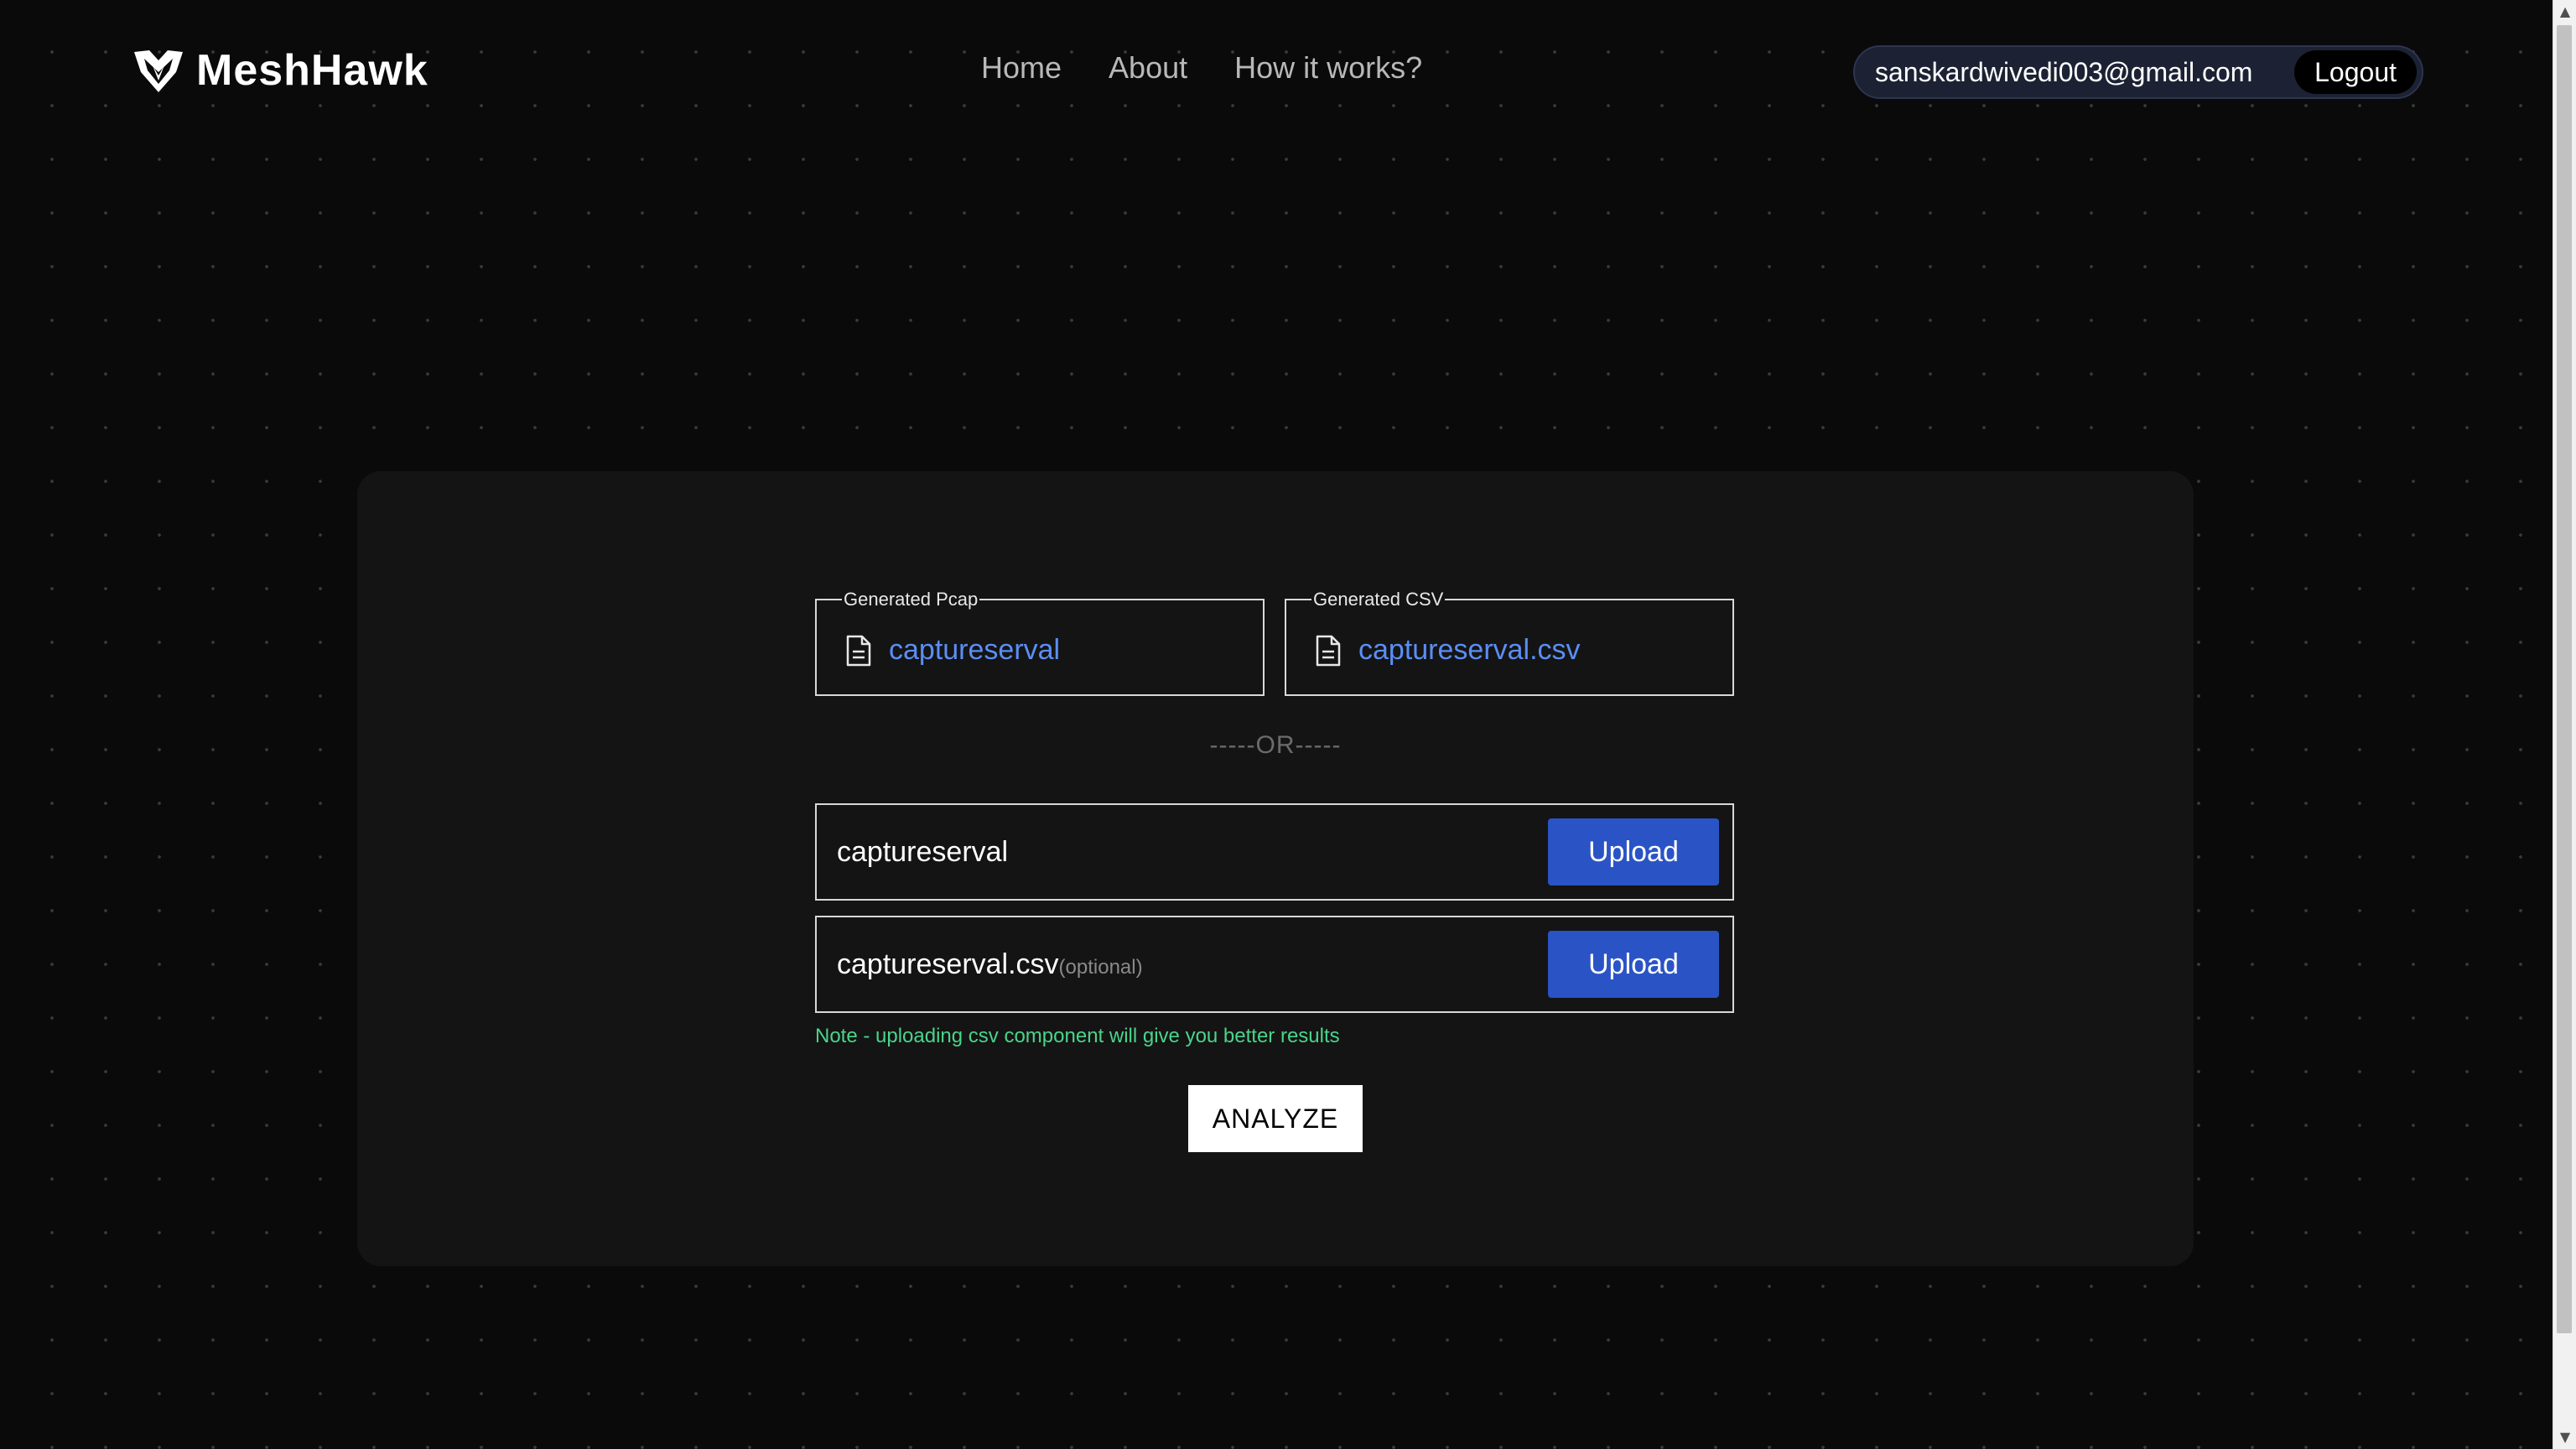 This screenshot has width=2576, height=1449. I want to click on brand-logo: MeshHawk, so click(280, 70).